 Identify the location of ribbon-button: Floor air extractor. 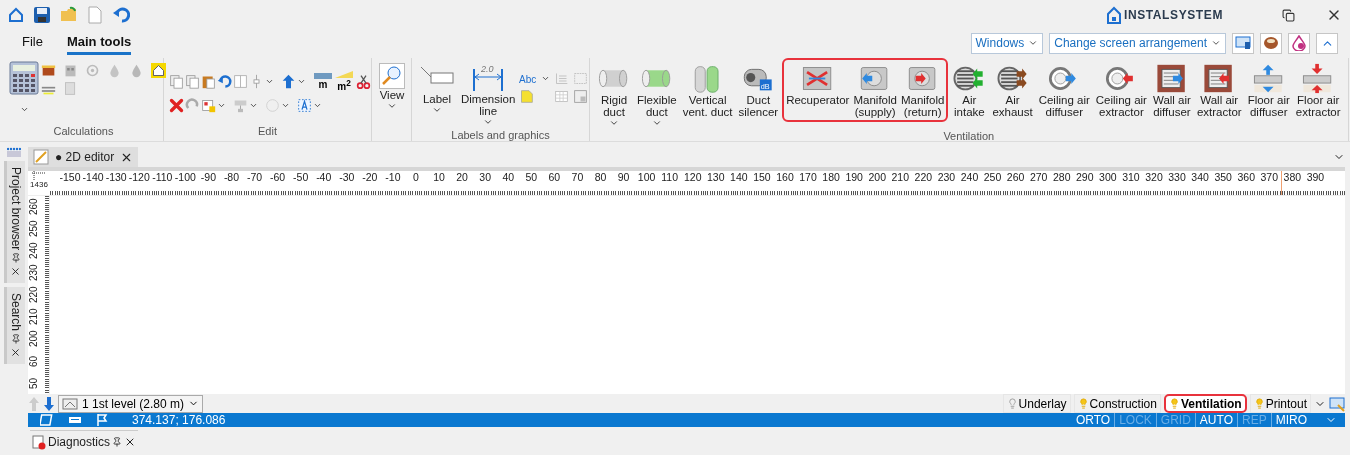
(1318, 90).